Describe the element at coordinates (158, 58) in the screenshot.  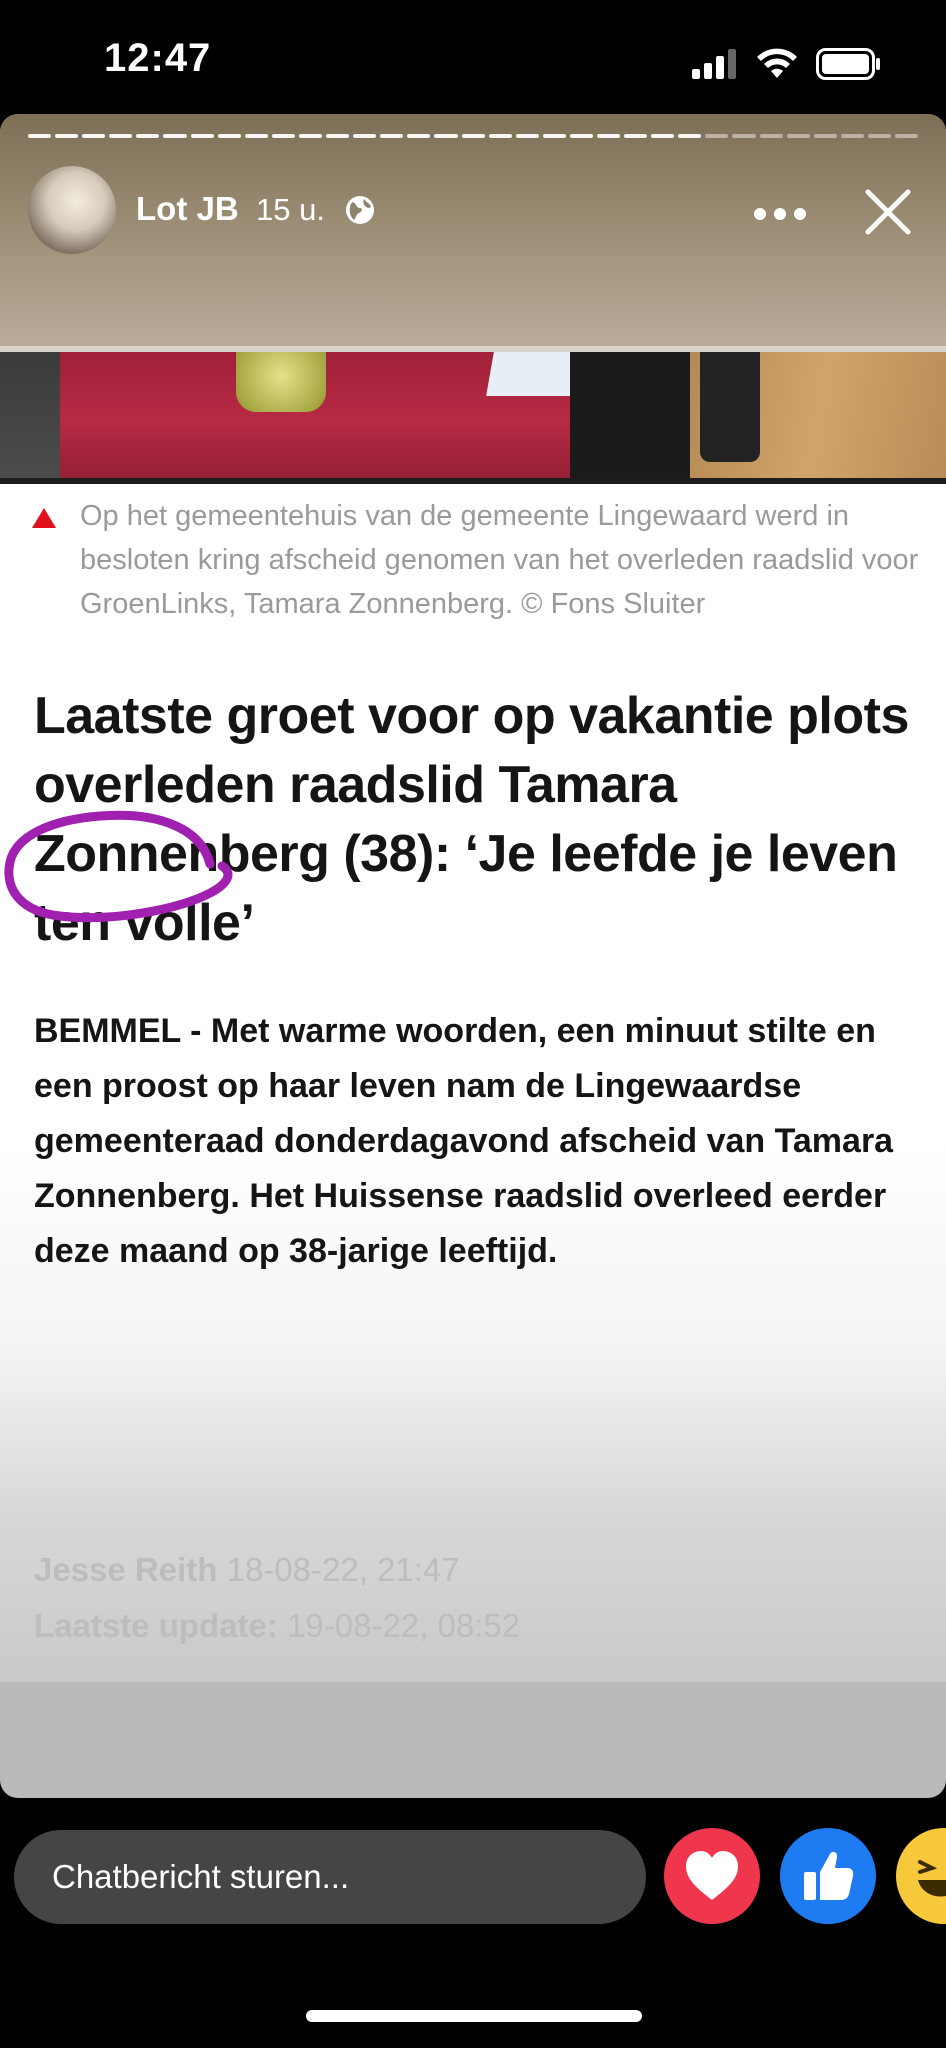
I see `status-time: 12:47` at that location.